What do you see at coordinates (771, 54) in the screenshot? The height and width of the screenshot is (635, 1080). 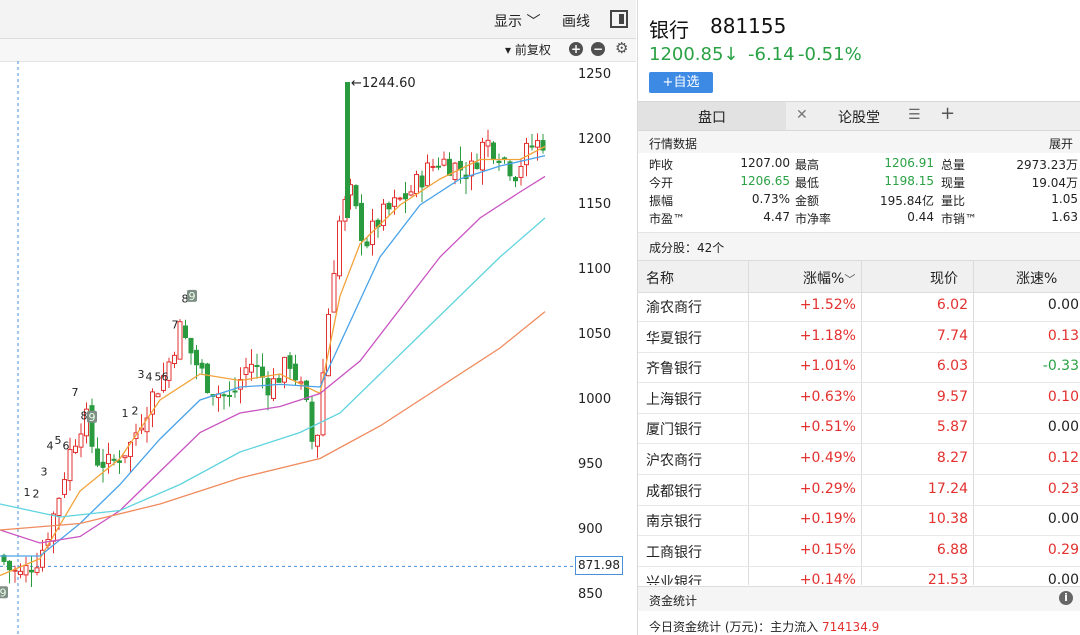 I see `price-change: -6.14` at bounding box center [771, 54].